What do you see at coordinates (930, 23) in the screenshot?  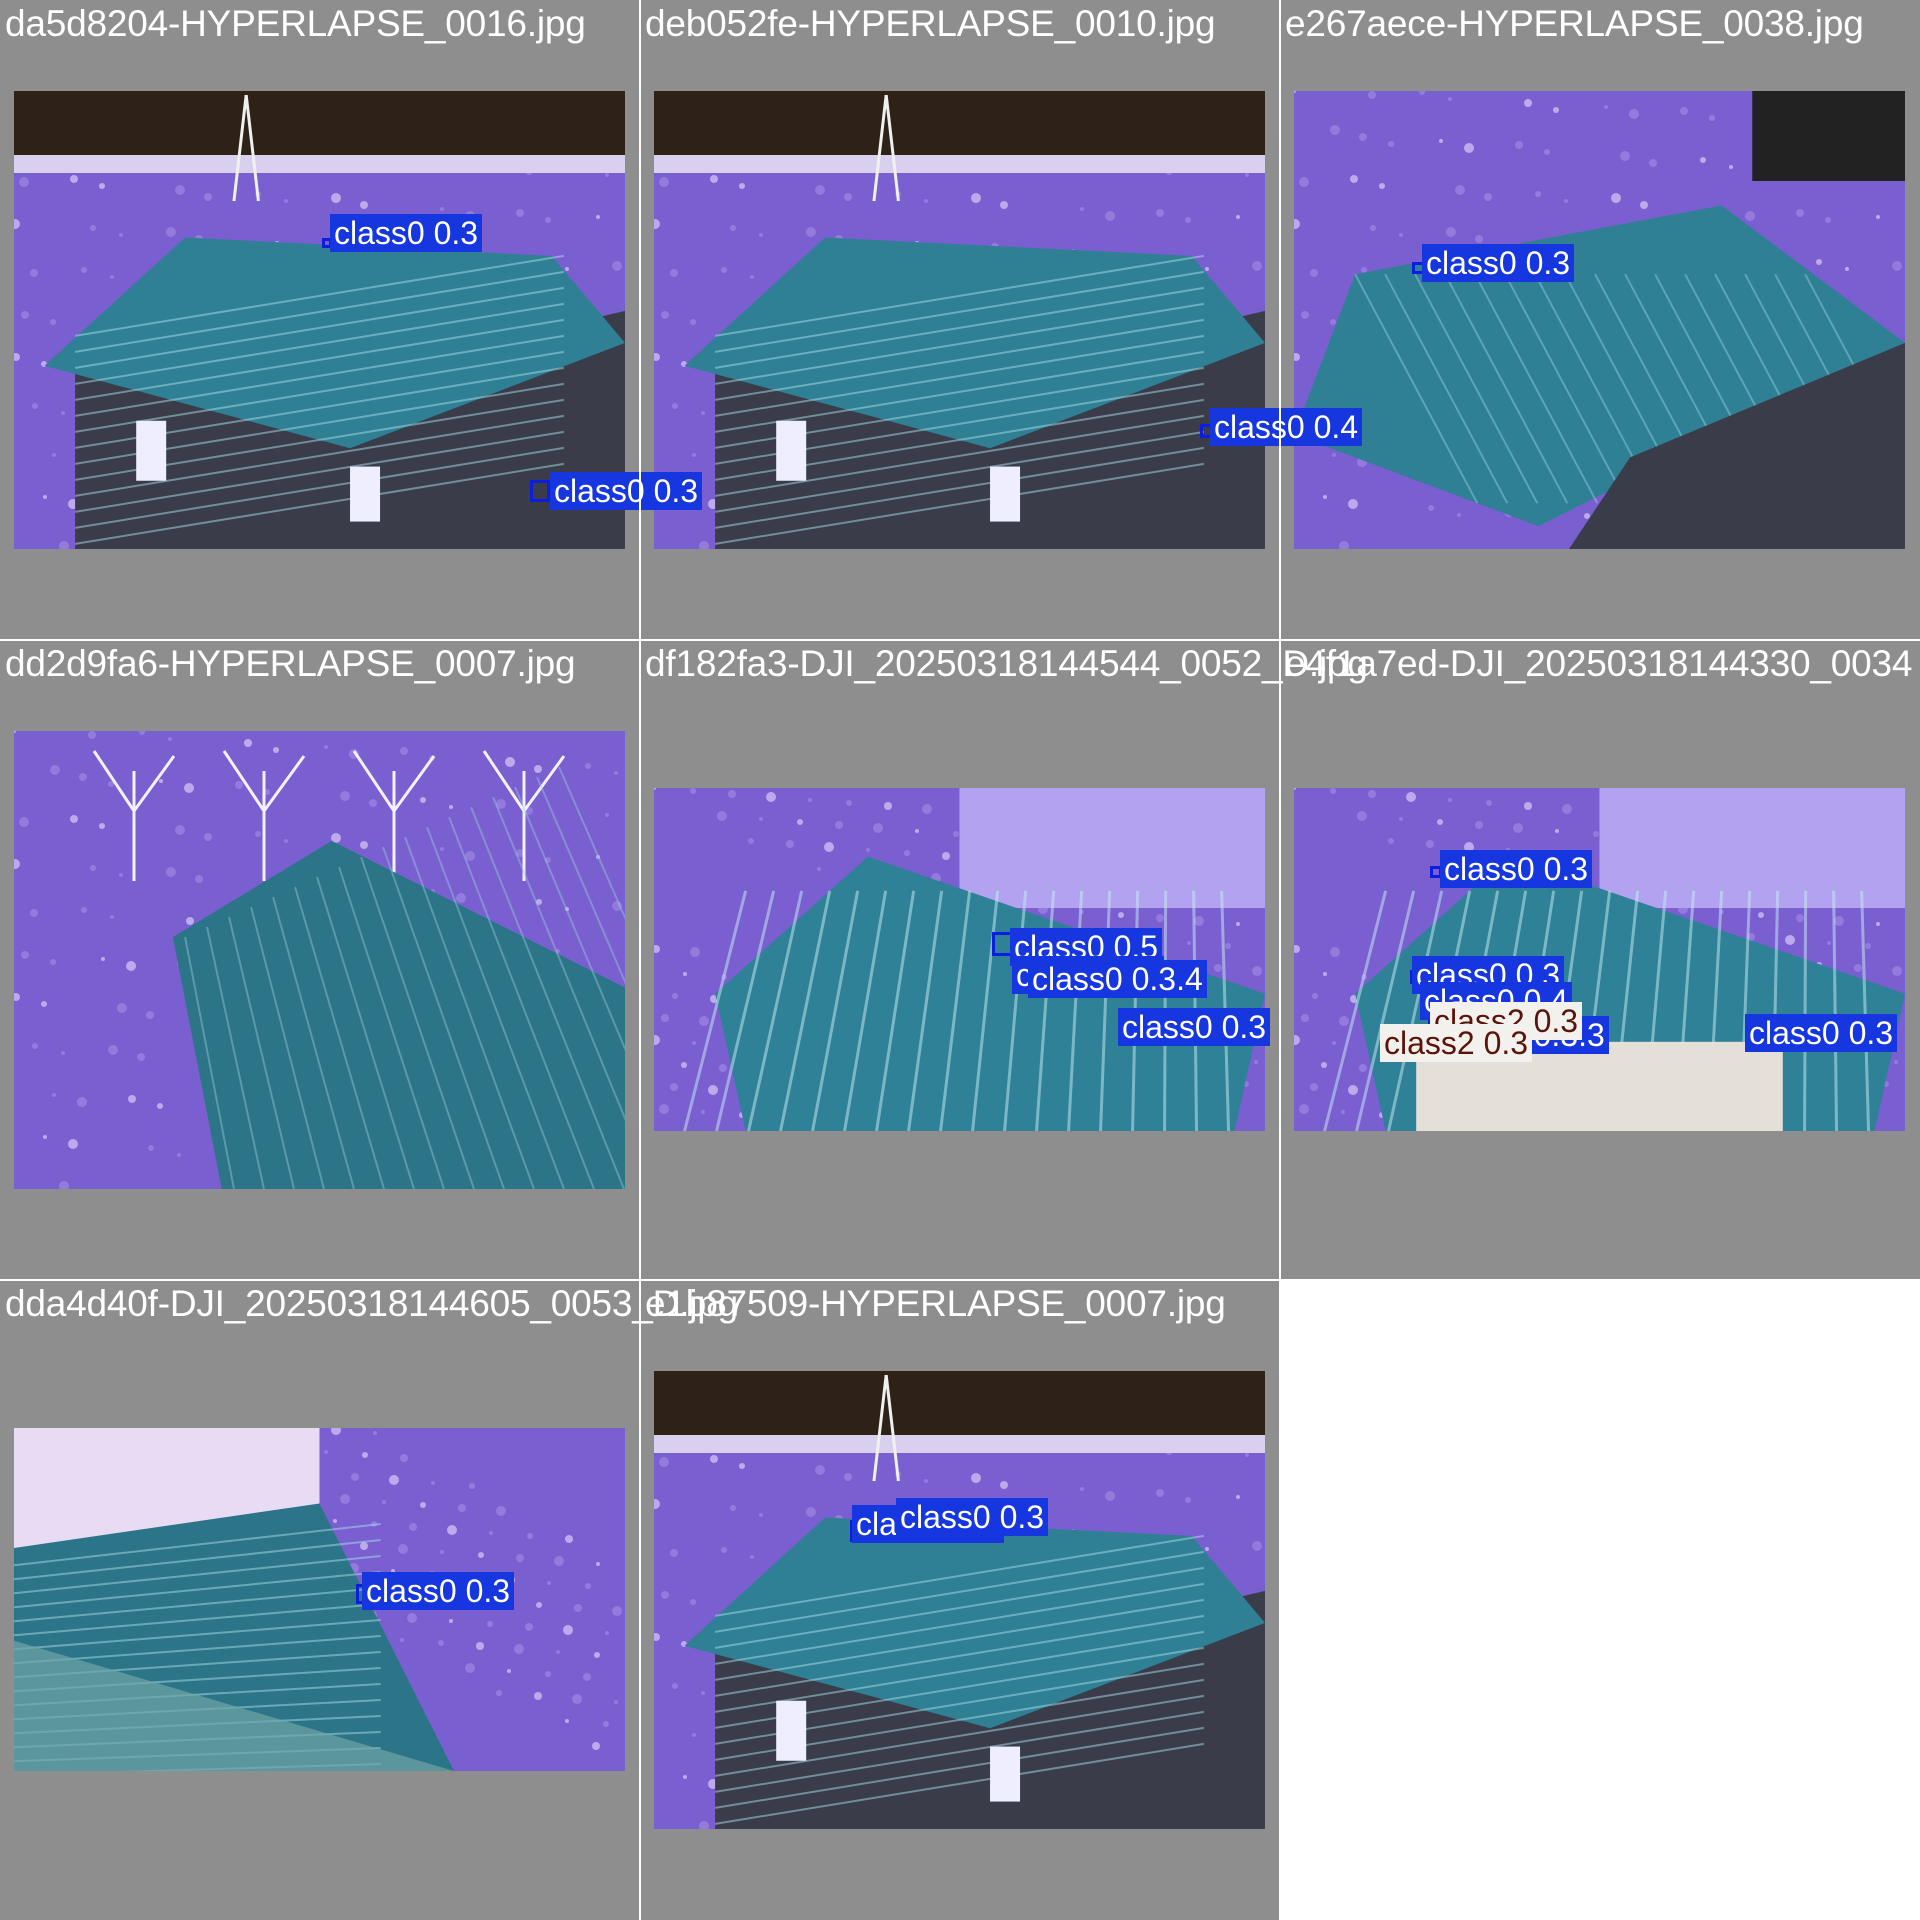 I see `tile-filename: deb052fe-HYPERLAPSE_0010.jpg` at bounding box center [930, 23].